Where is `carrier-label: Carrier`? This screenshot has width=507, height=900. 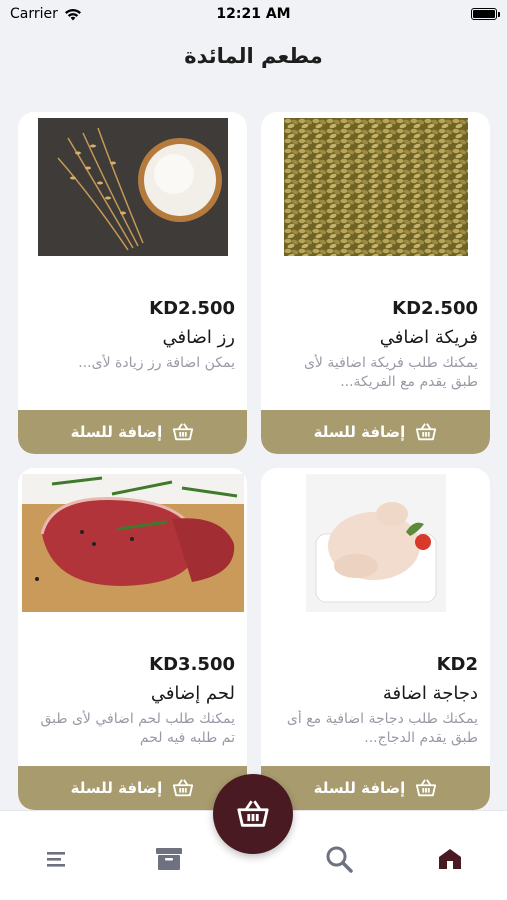
carrier-label: Carrier is located at coordinates (34, 14).